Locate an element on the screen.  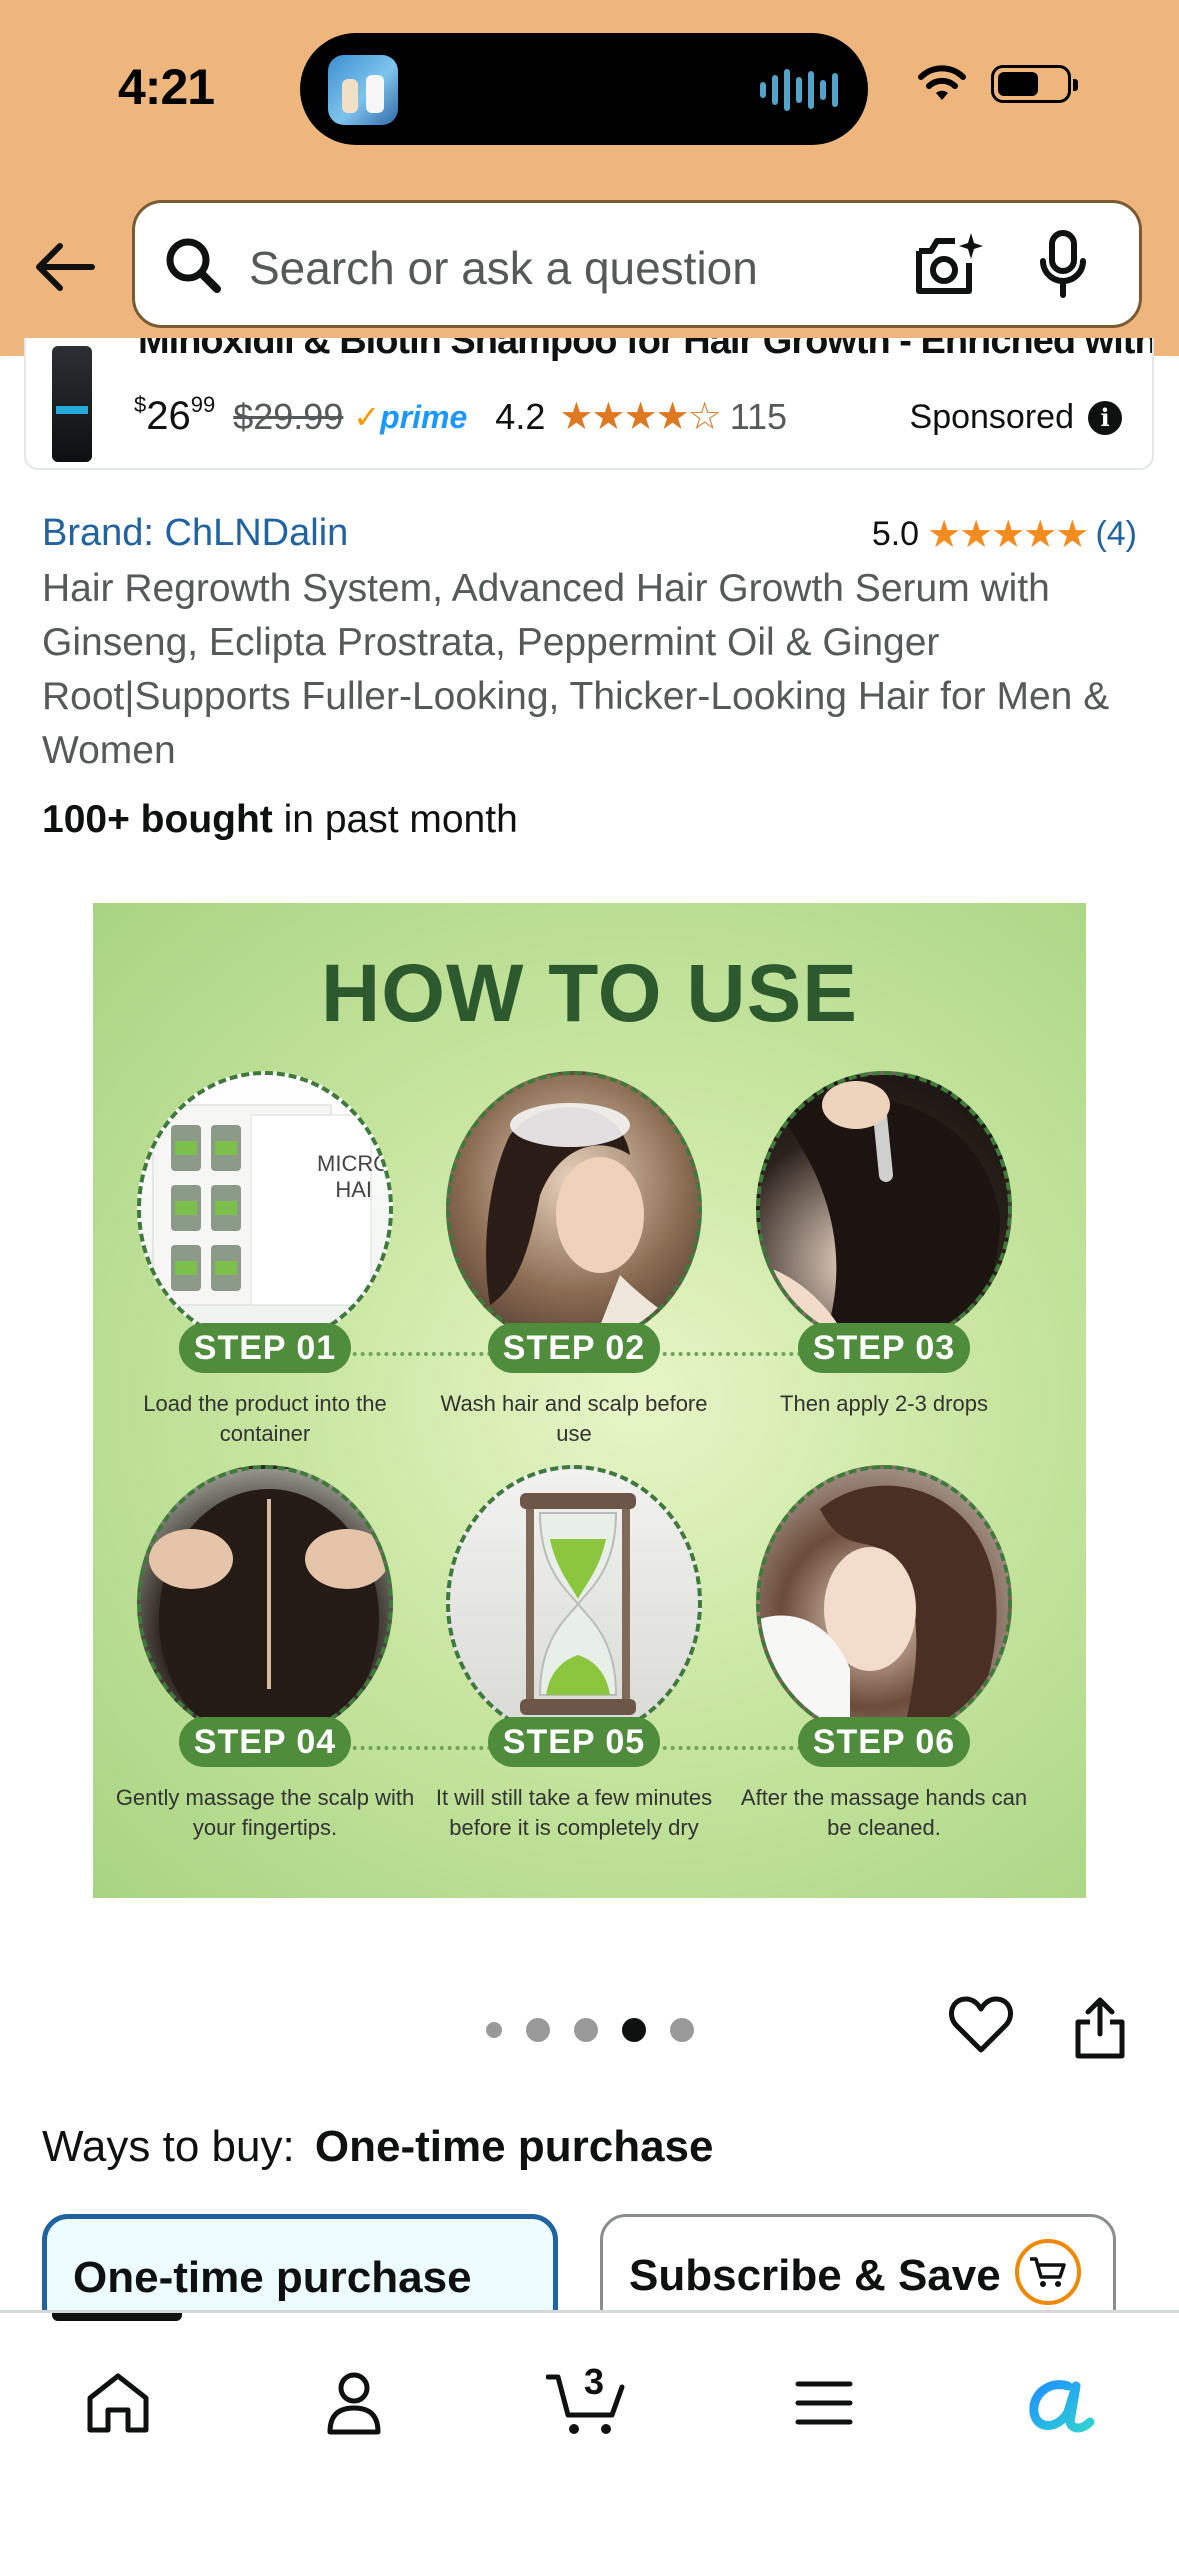
status-icons is located at coordinates (997, 84).